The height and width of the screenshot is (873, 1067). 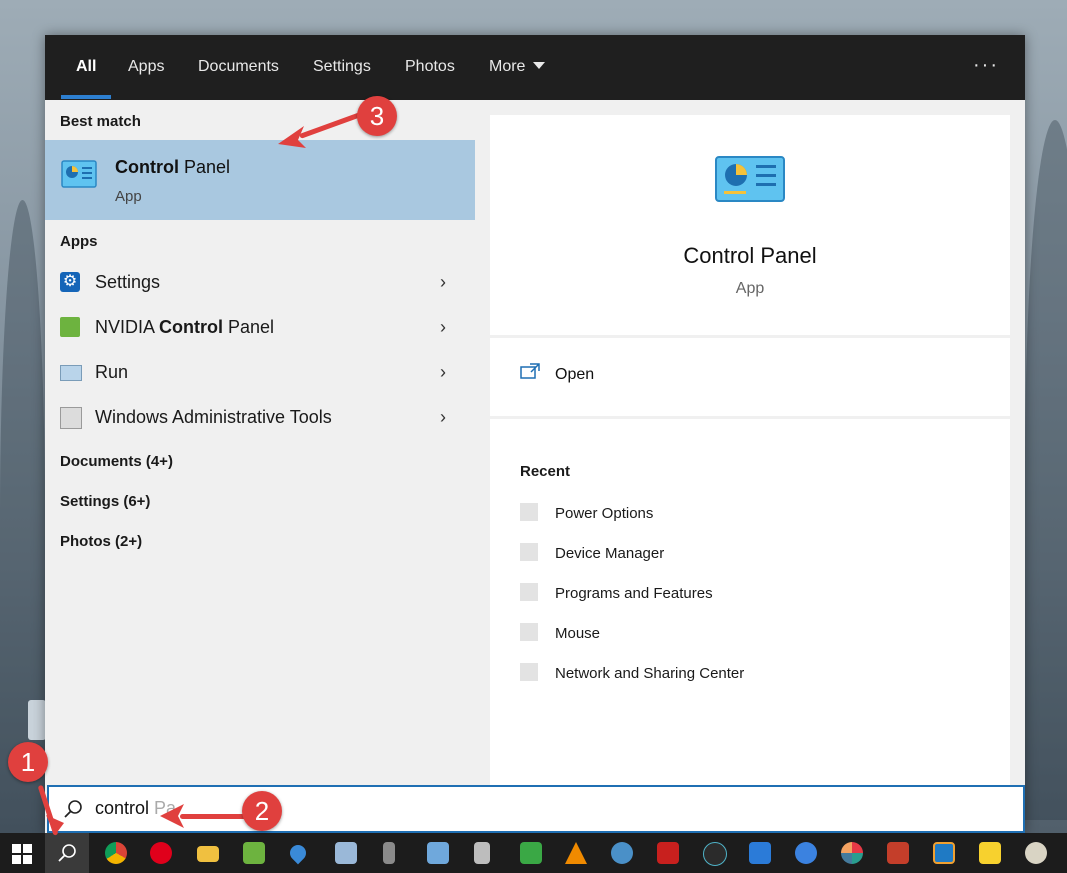 What do you see at coordinates (610, 553) in the screenshot?
I see `recent-item-label: Device Manager` at bounding box center [610, 553].